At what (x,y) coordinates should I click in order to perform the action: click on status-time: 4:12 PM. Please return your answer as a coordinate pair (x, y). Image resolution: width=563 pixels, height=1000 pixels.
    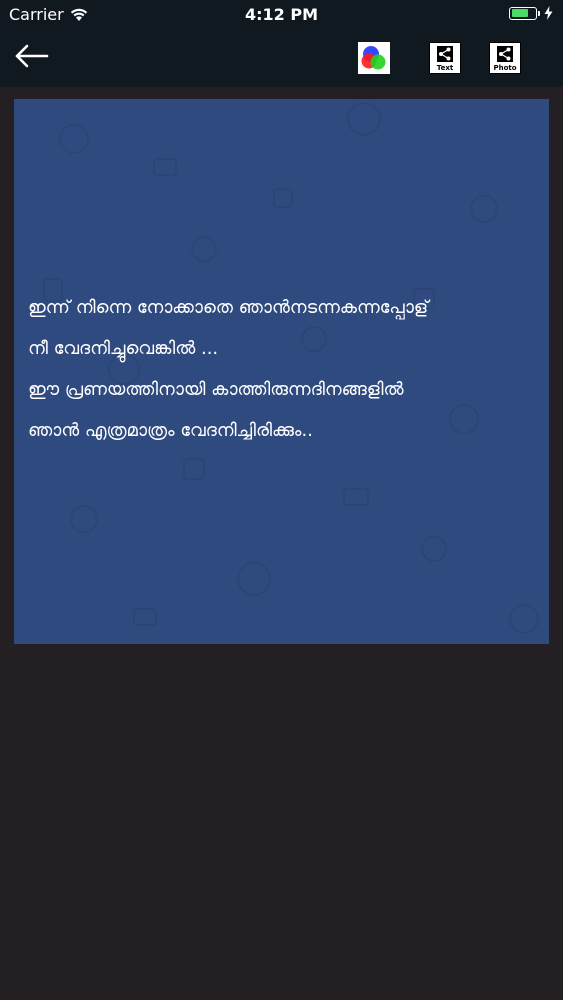
    Looking at the image, I should click on (281, 14).